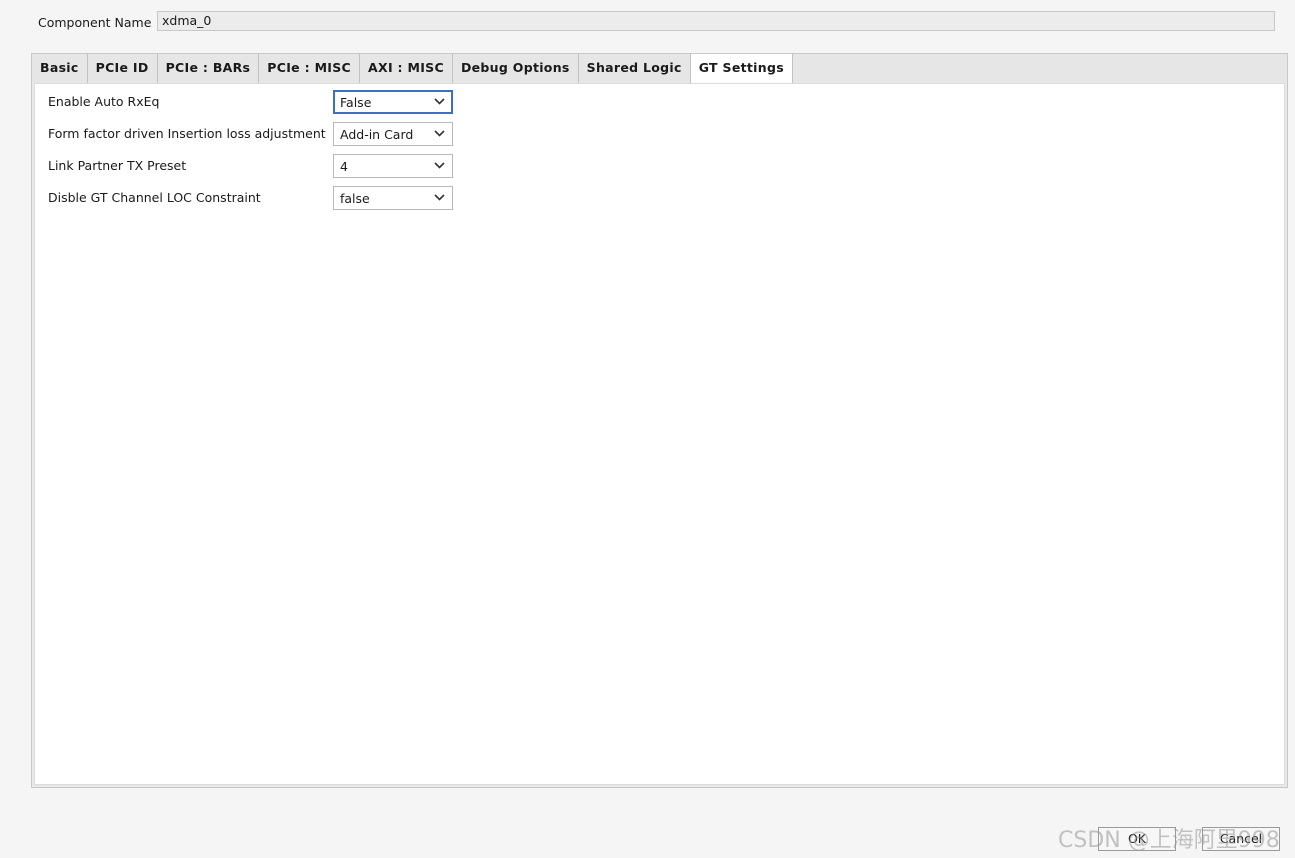 The height and width of the screenshot is (858, 1295). Describe the element at coordinates (104, 101) in the screenshot. I see `enable-auto-rxeq-label: Enable Auto RxEq` at that location.